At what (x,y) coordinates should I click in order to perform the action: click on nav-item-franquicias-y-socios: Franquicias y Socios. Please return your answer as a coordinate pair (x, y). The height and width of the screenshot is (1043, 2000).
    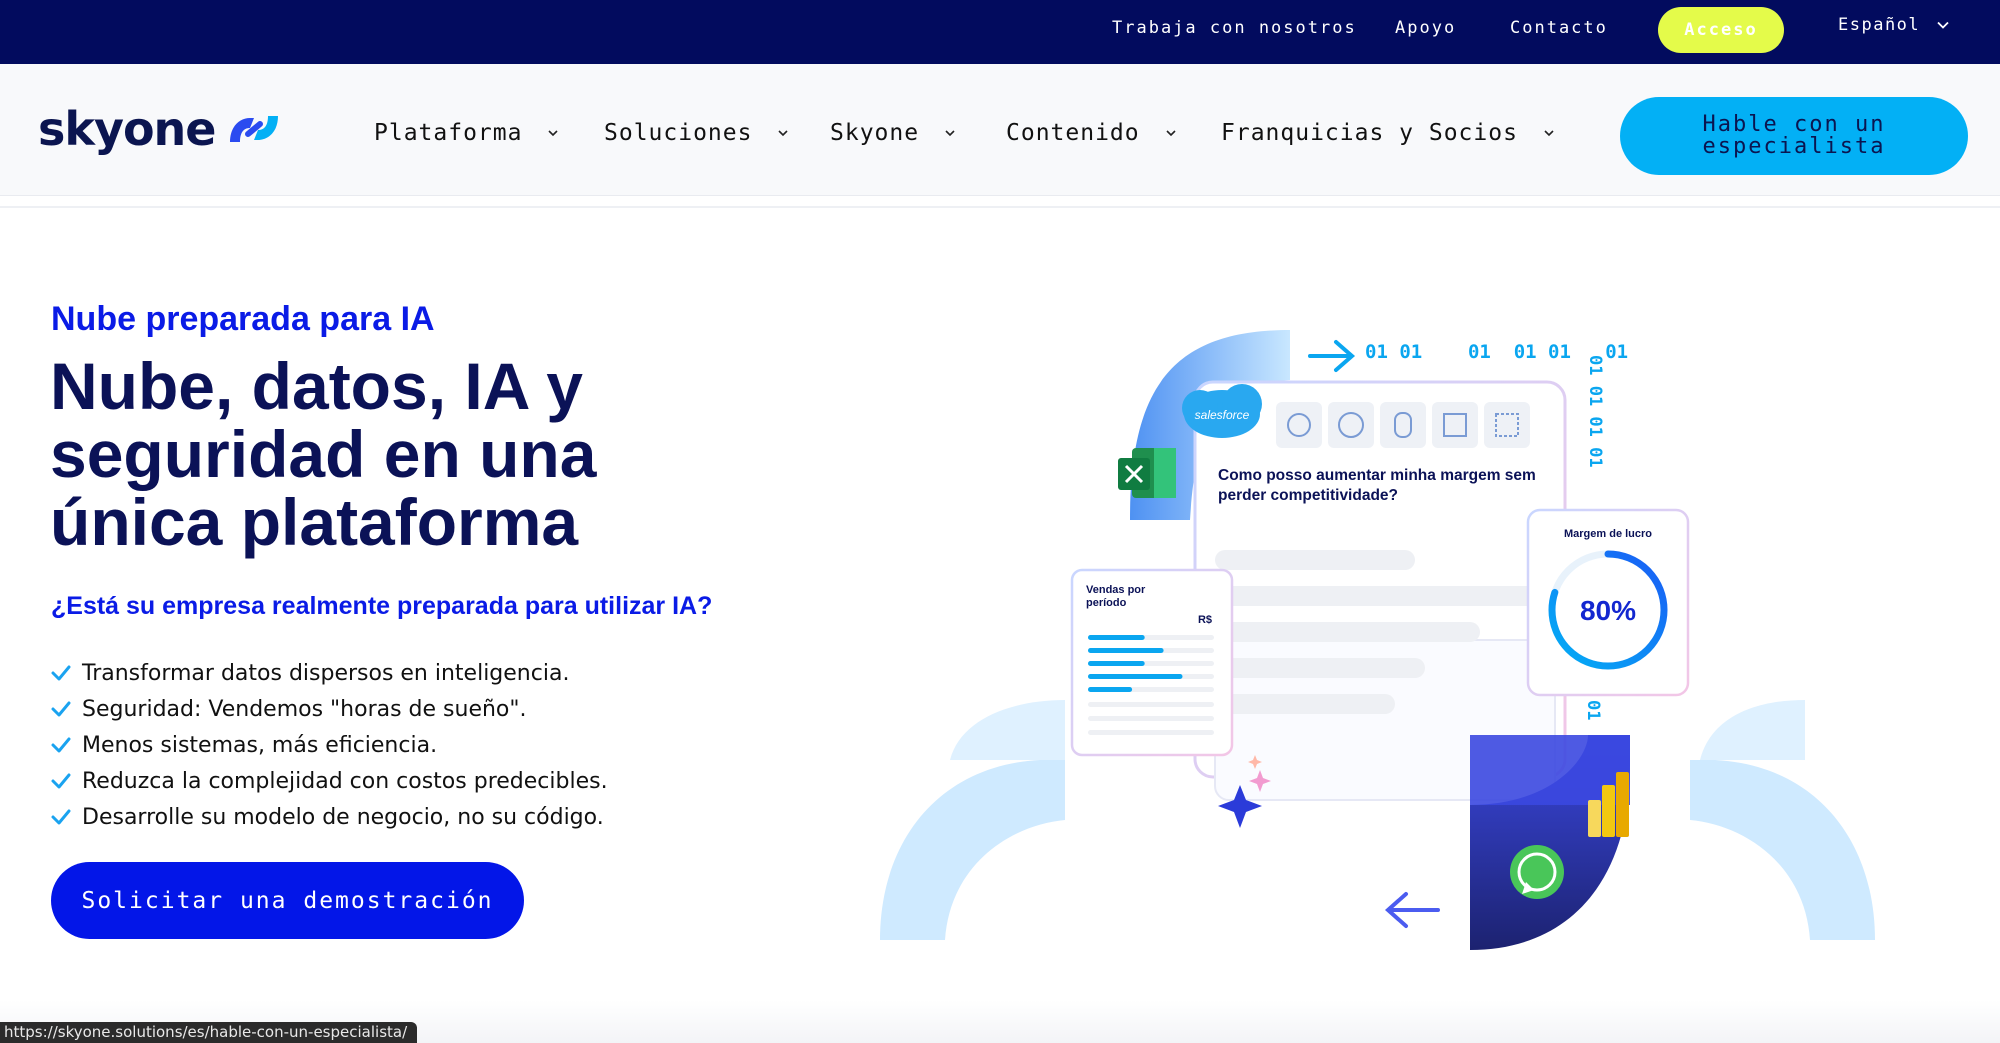
    Looking at the image, I should click on (1388, 133).